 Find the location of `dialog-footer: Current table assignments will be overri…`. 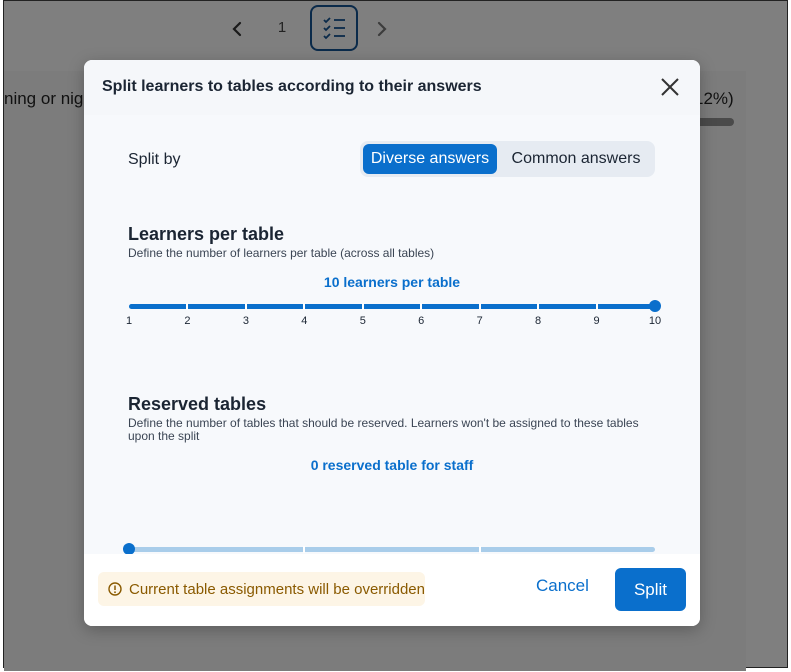

dialog-footer: Current table assignments will be overri… is located at coordinates (392, 590).